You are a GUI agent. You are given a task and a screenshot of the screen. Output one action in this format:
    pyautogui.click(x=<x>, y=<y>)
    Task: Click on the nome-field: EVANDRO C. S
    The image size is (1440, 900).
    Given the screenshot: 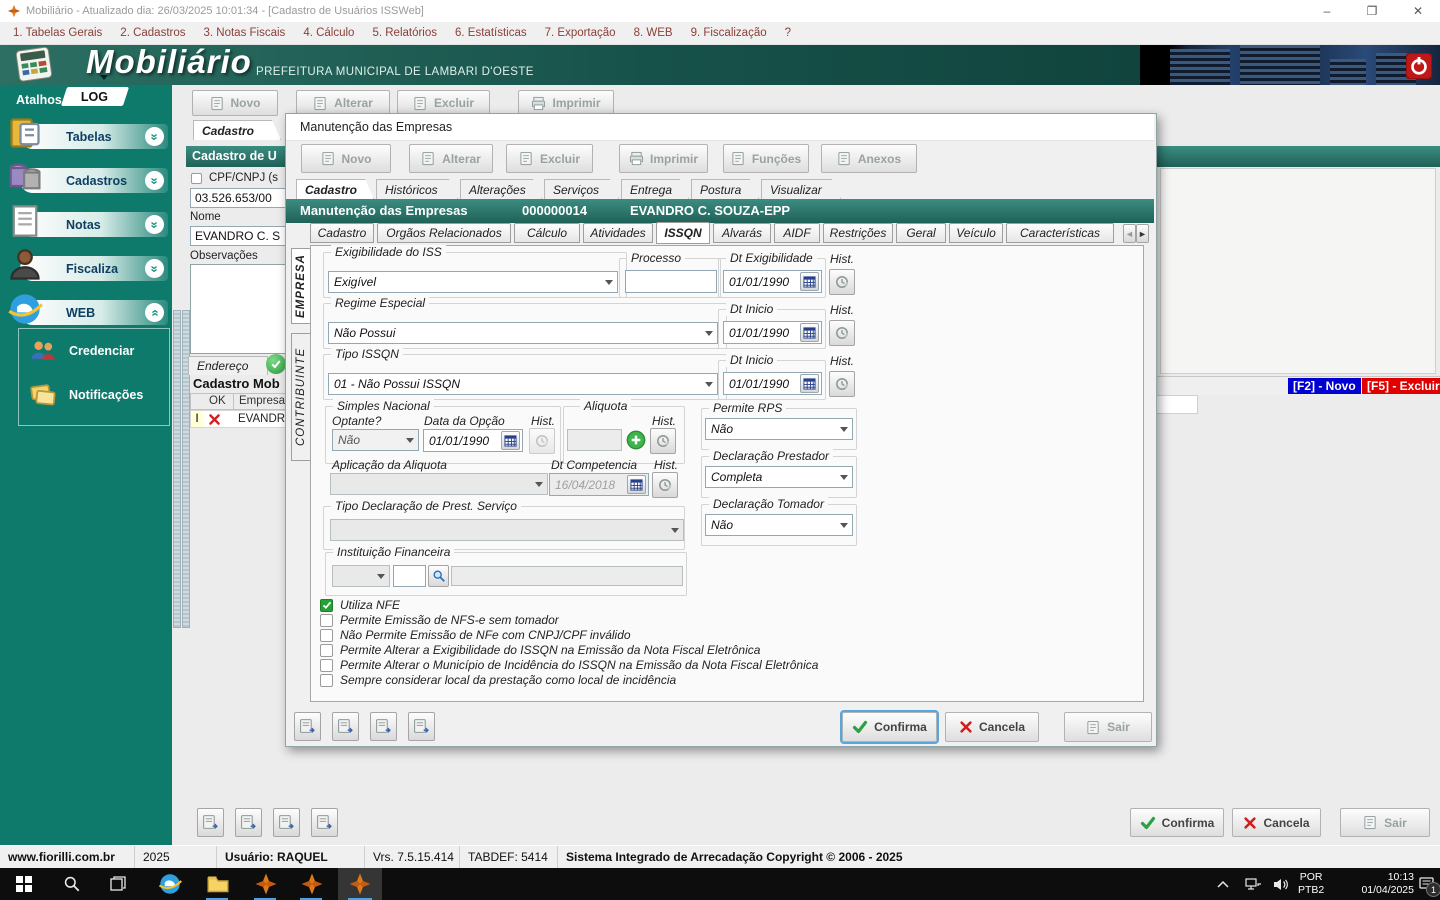 What is the action you would take?
    pyautogui.click(x=238, y=236)
    